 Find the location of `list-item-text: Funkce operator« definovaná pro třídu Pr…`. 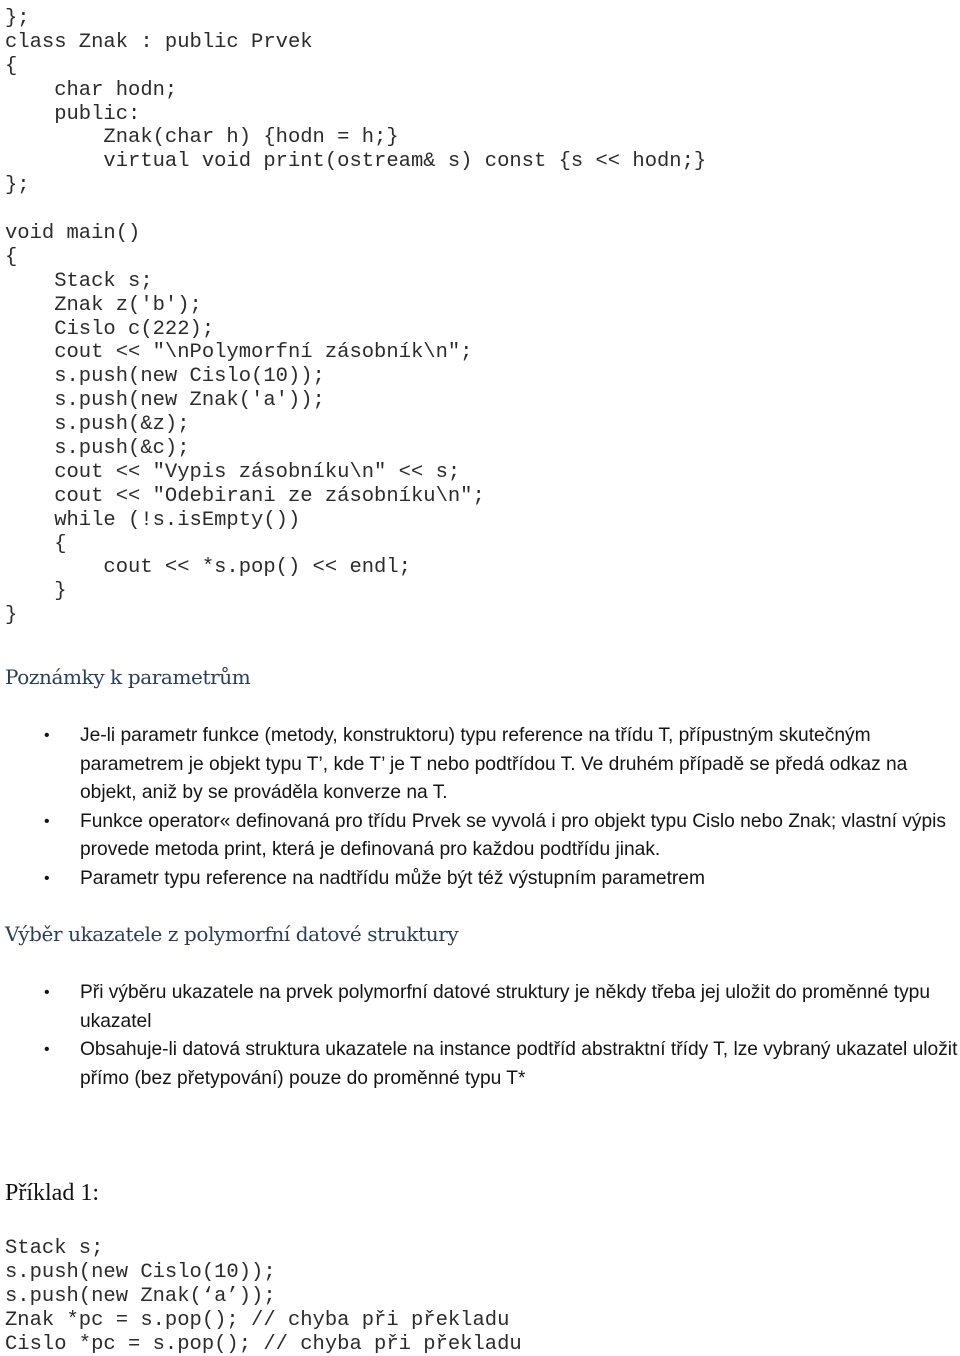

list-item-text: Funkce operator« definovaná pro třídu Pr… is located at coordinates (513, 835).